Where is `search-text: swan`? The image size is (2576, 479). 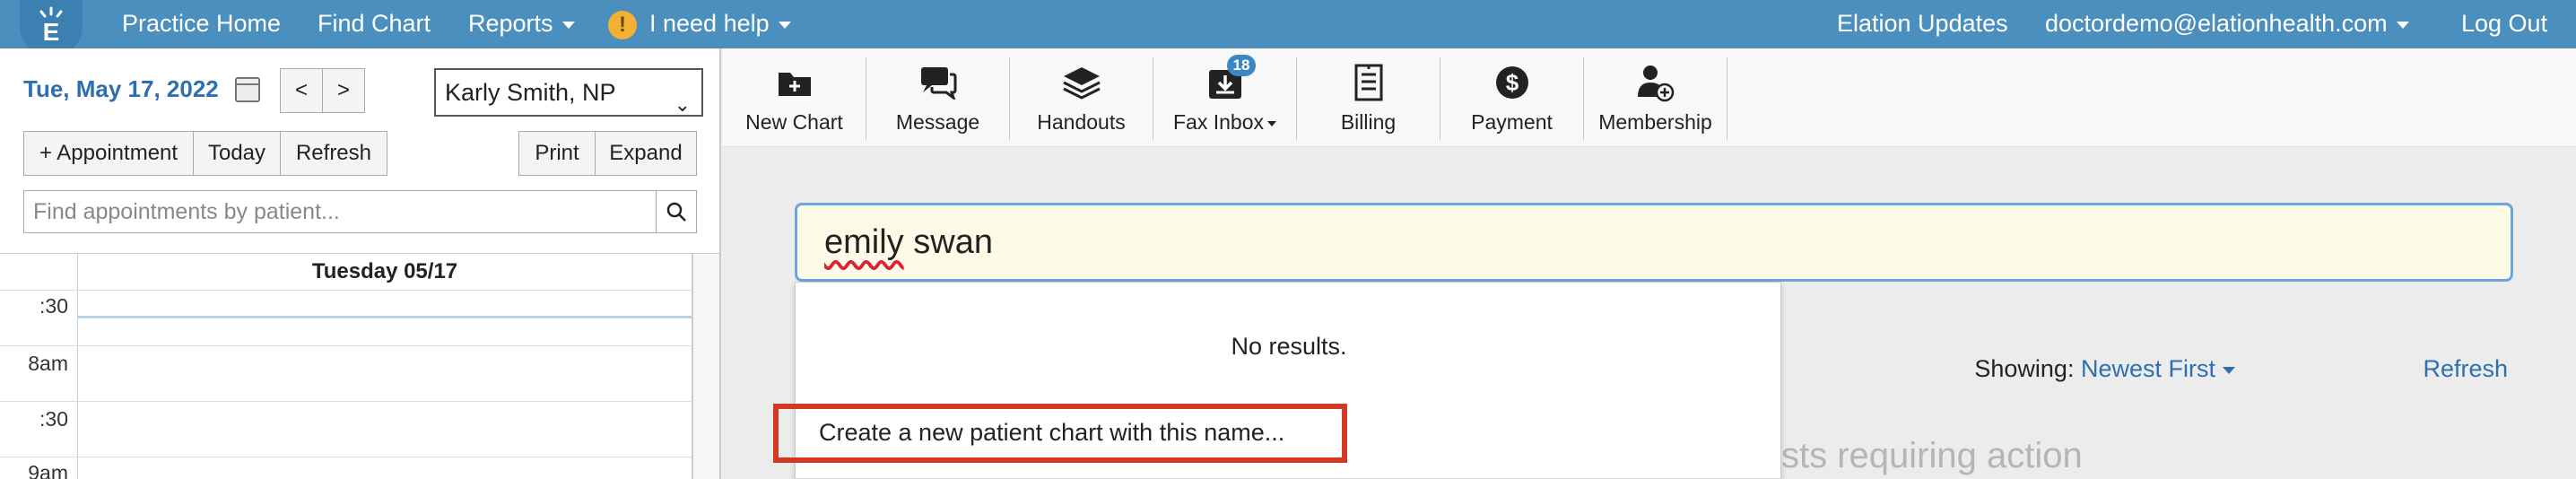 search-text: swan is located at coordinates (948, 242).